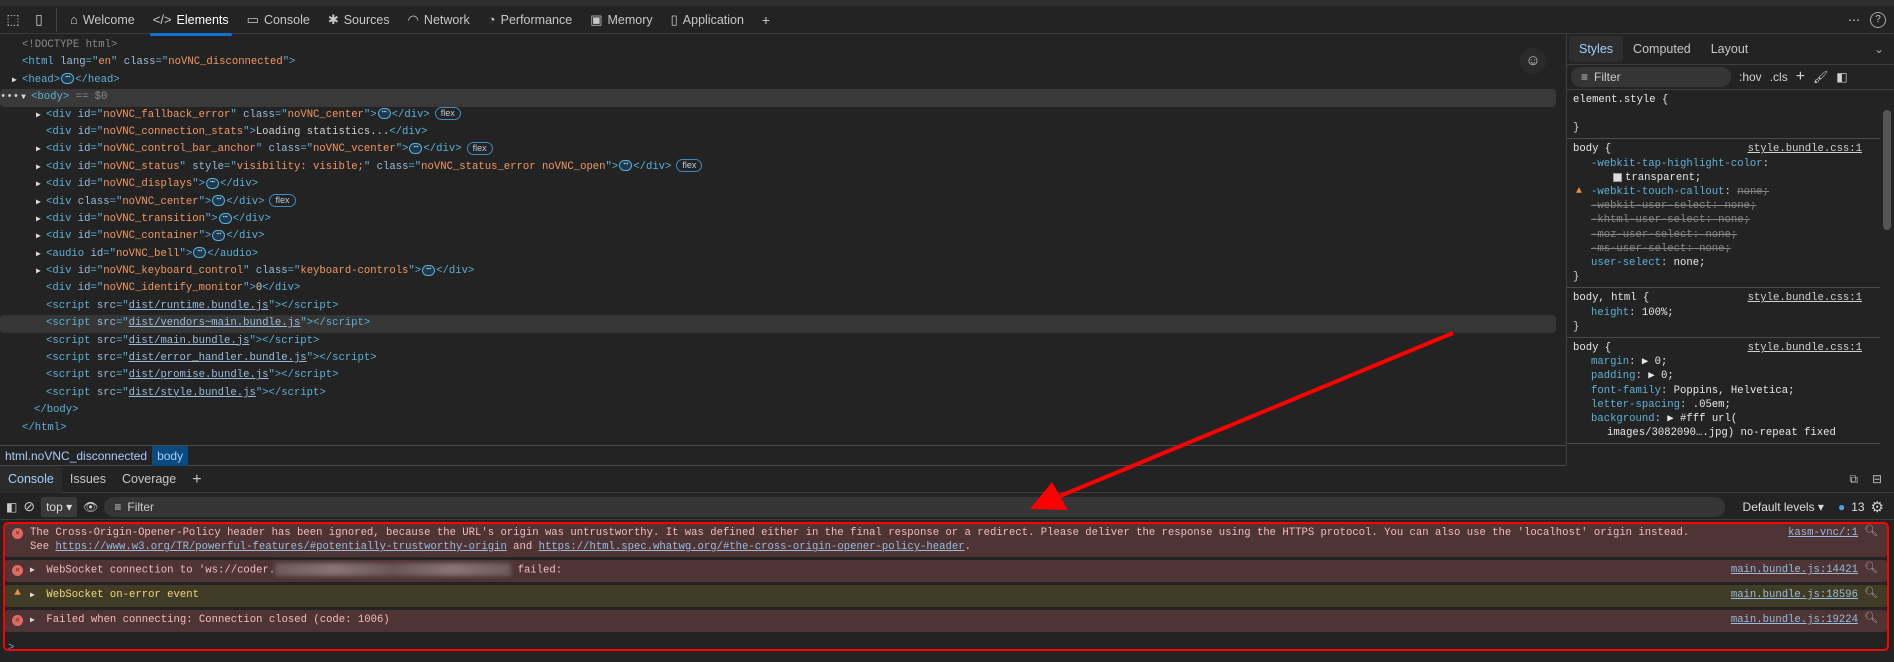 The image size is (1894, 662). I want to click on context-selector: top ▾, so click(59, 506).